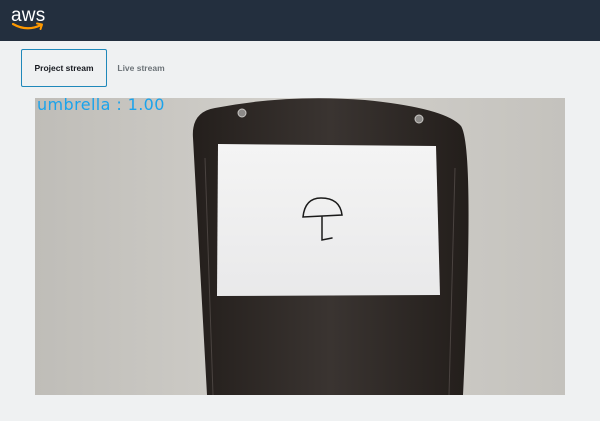 The image size is (600, 421). What do you see at coordinates (300, 69) in the screenshot?
I see `stream-tabs: Project stream Live stream` at bounding box center [300, 69].